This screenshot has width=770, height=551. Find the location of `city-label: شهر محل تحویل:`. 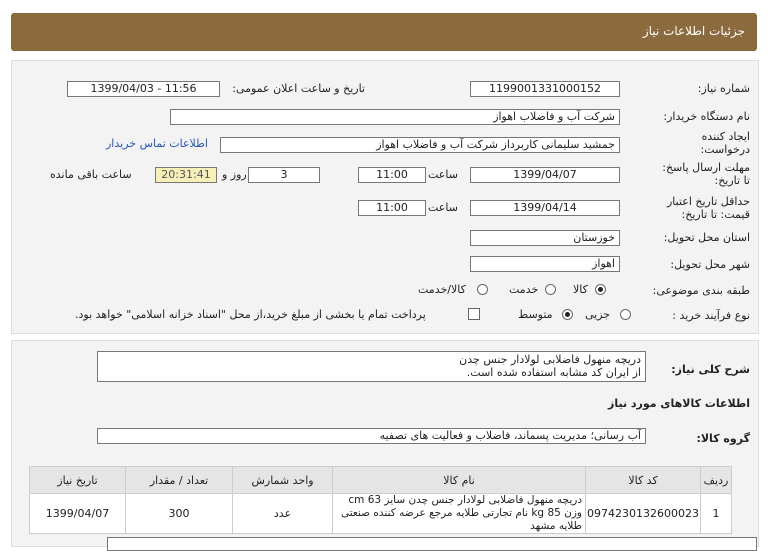

city-label: شهر محل تحویل: is located at coordinates (710, 264).